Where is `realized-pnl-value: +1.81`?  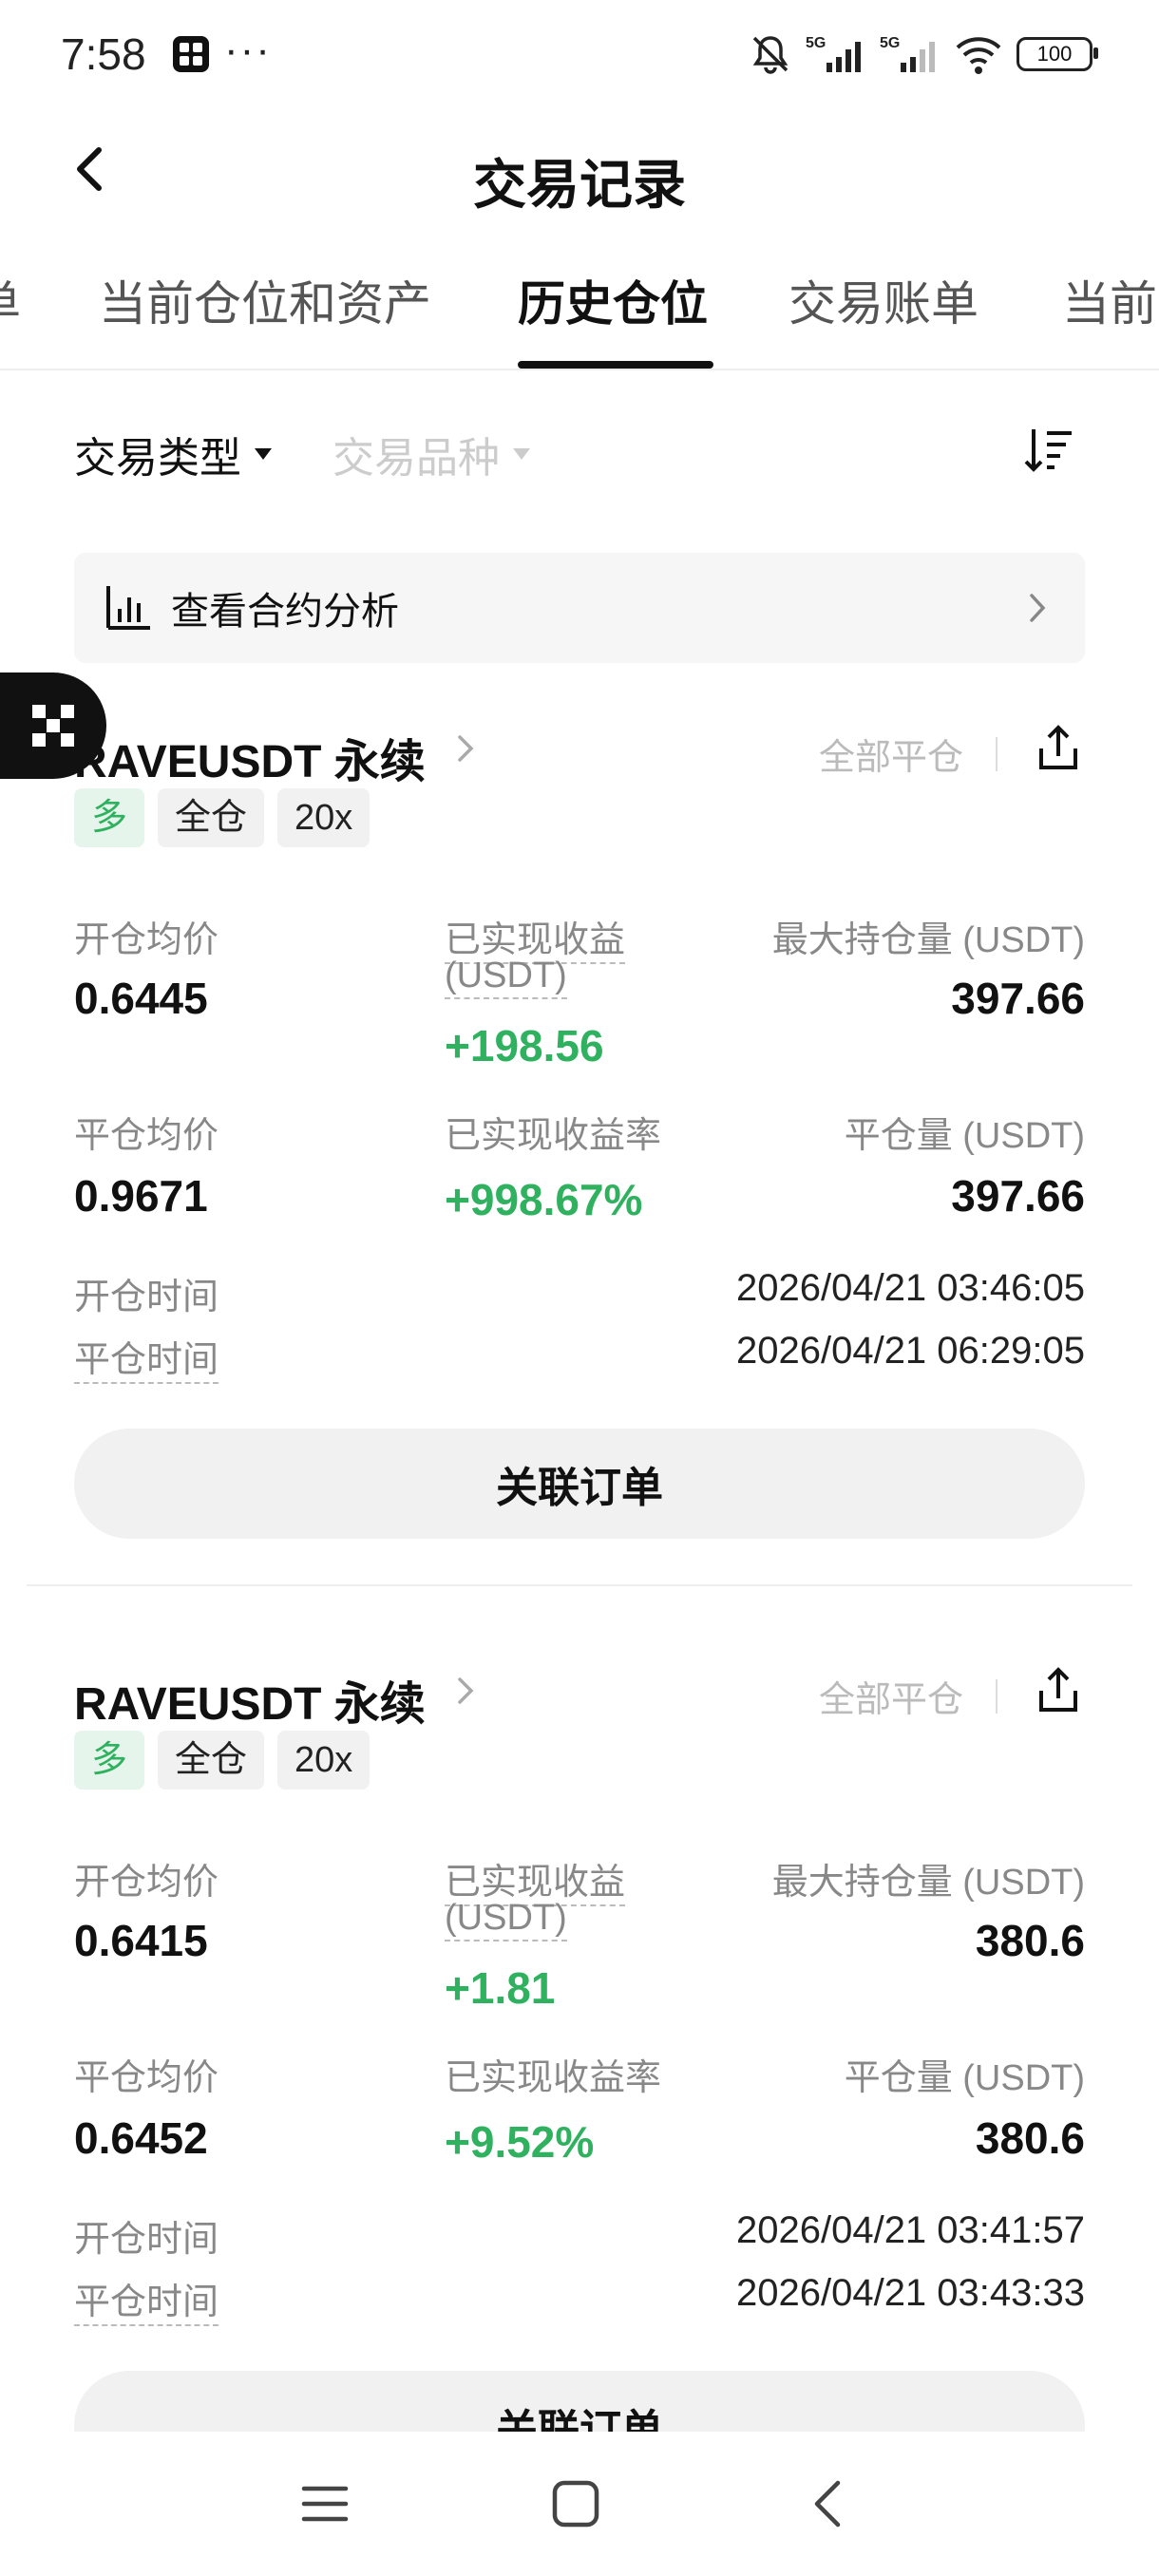 realized-pnl-value: +1.81 is located at coordinates (500, 1988).